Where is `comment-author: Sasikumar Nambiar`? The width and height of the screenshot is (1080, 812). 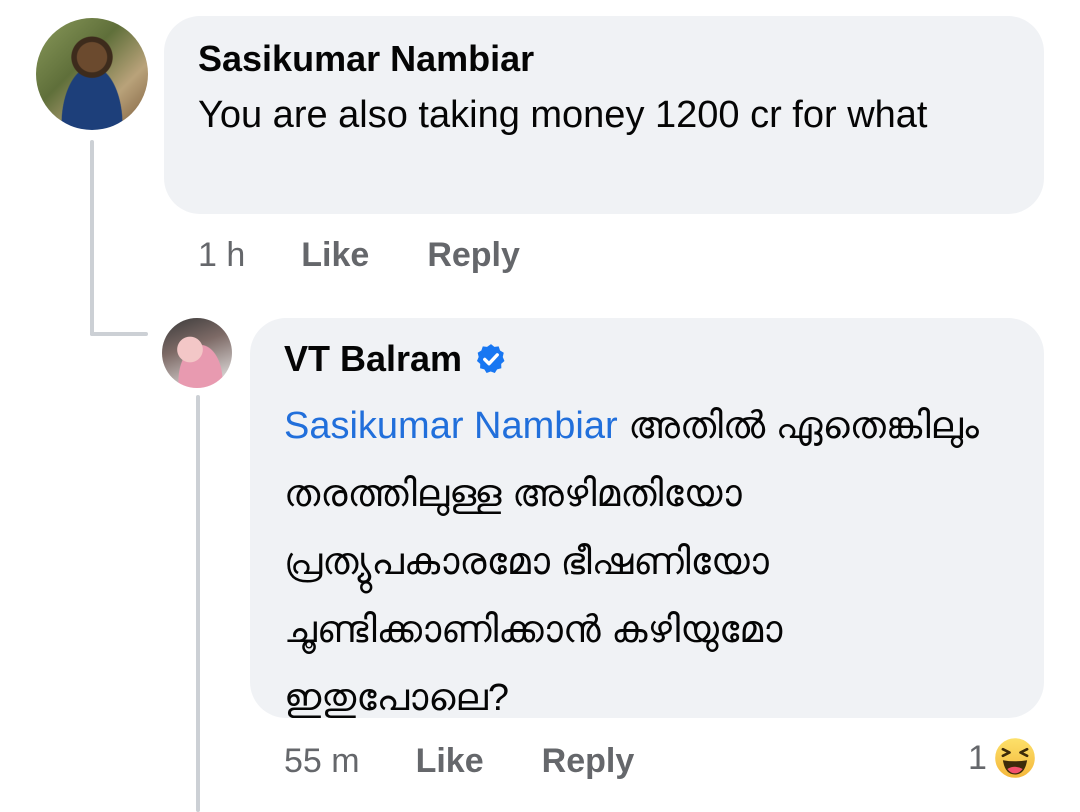 comment-author: Sasikumar Nambiar is located at coordinates (366, 59).